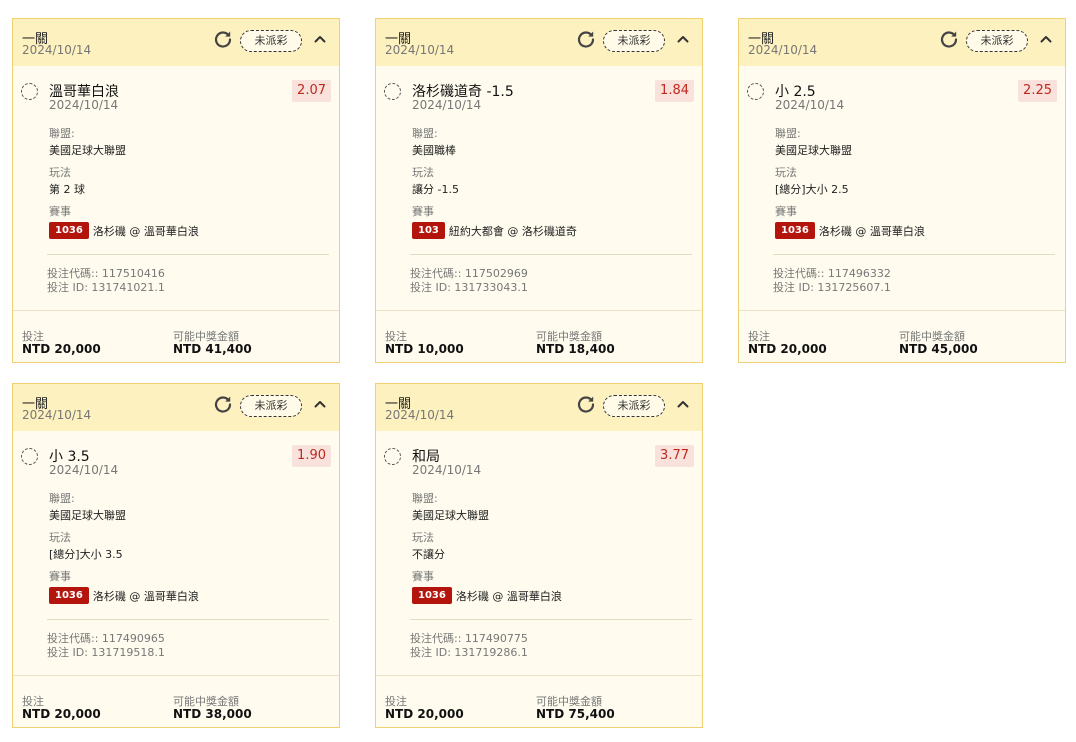 This screenshot has width=1076, height=742. Describe the element at coordinates (812, 189) in the screenshot. I see `bet-type-value: [總分]大小 2.5` at that location.